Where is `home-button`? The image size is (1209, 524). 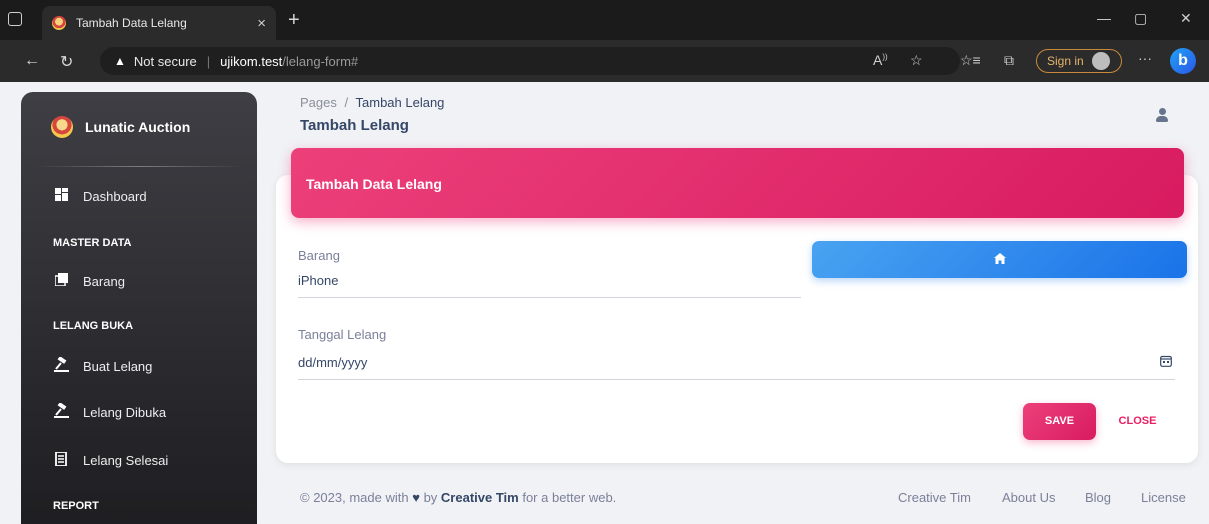 home-button is located at coordinates (999, 259).